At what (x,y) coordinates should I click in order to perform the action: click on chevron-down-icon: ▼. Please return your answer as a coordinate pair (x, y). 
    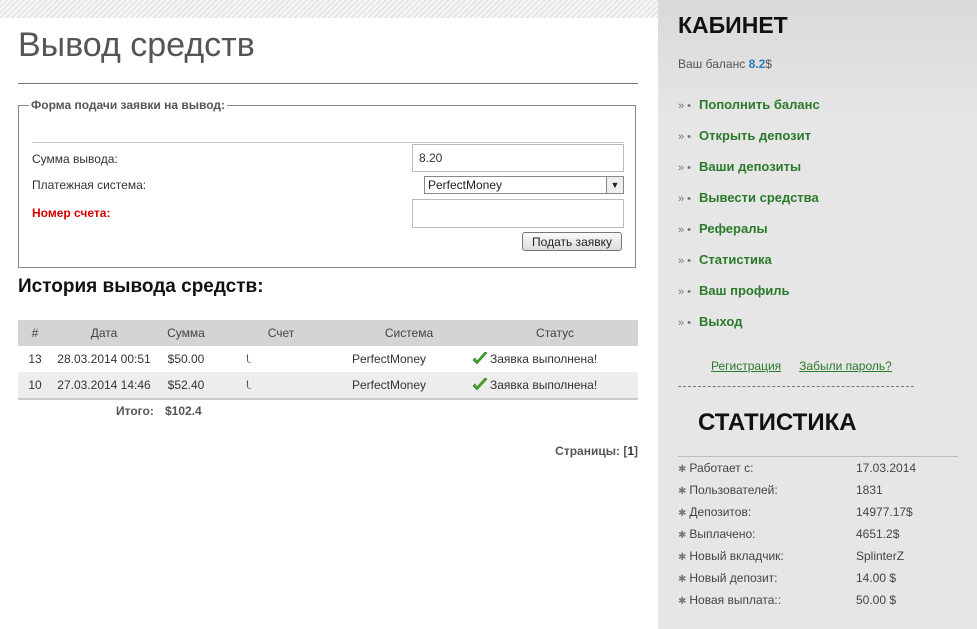
    Looking at the image, I should click on (614, 185).